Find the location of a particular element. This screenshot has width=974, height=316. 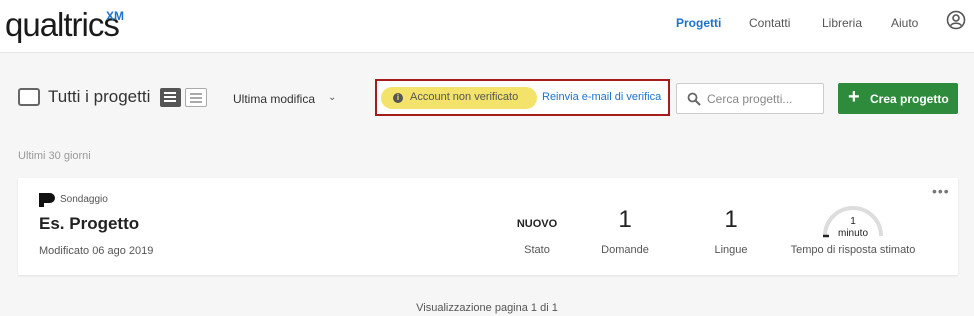

create-project-button: + Crea progetto is located at coordinates (898, 98).